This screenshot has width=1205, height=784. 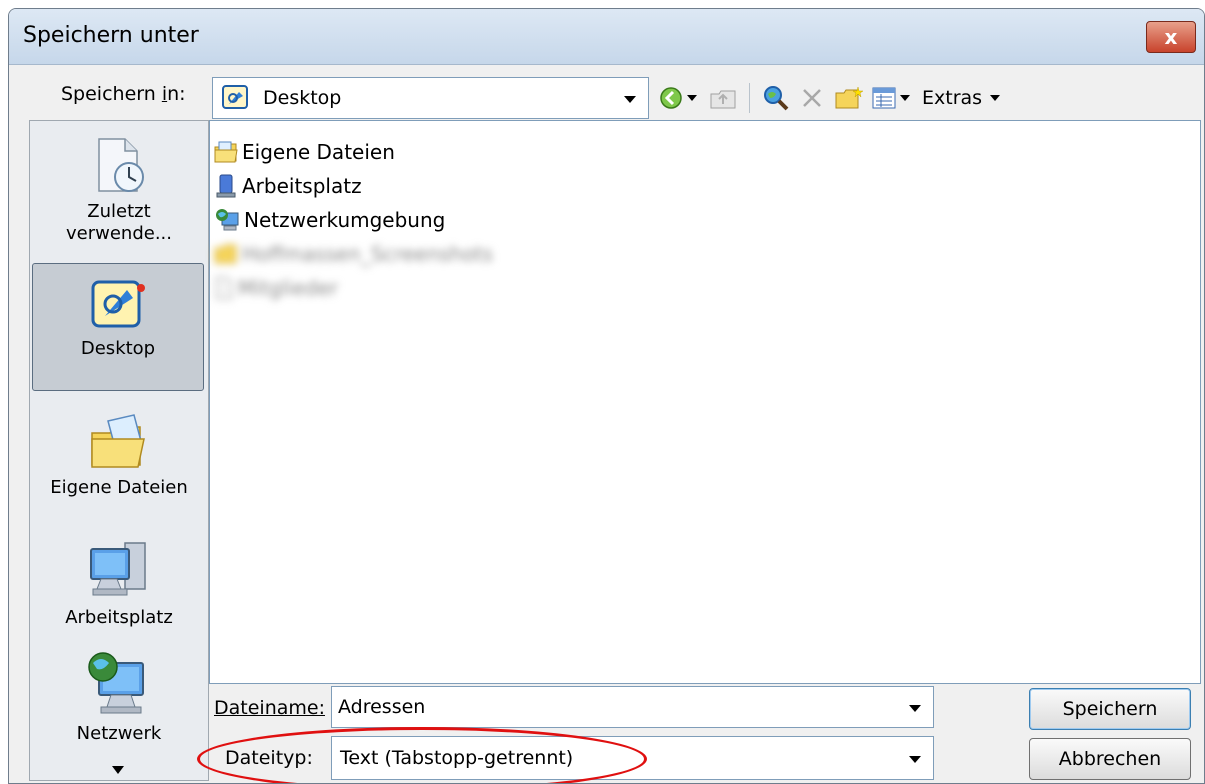 I want to click on cancel-button-label: Abbrechen, so click(x=1110, y=759).